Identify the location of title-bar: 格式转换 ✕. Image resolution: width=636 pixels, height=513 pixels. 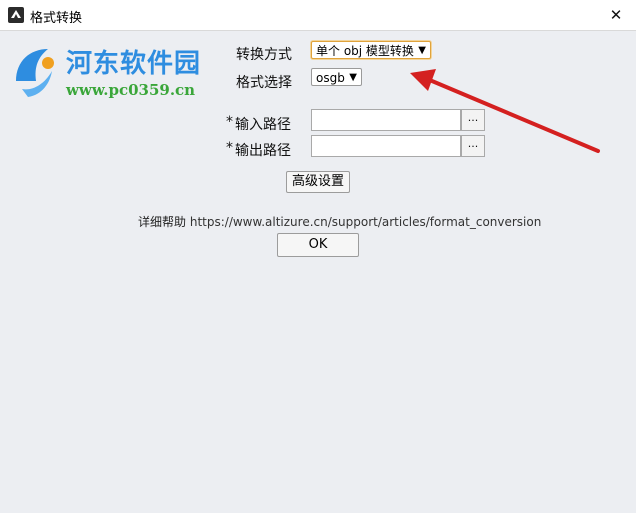
(318, 15).